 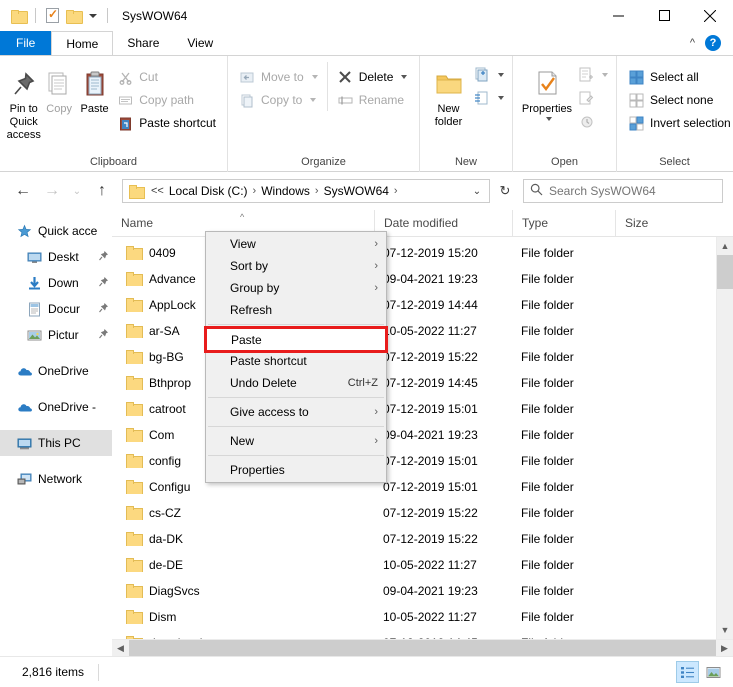 What do you see at coordinates (58, 89) in the screenshot?
I see `copy-button: Copy` at bounding box center [58, 89].